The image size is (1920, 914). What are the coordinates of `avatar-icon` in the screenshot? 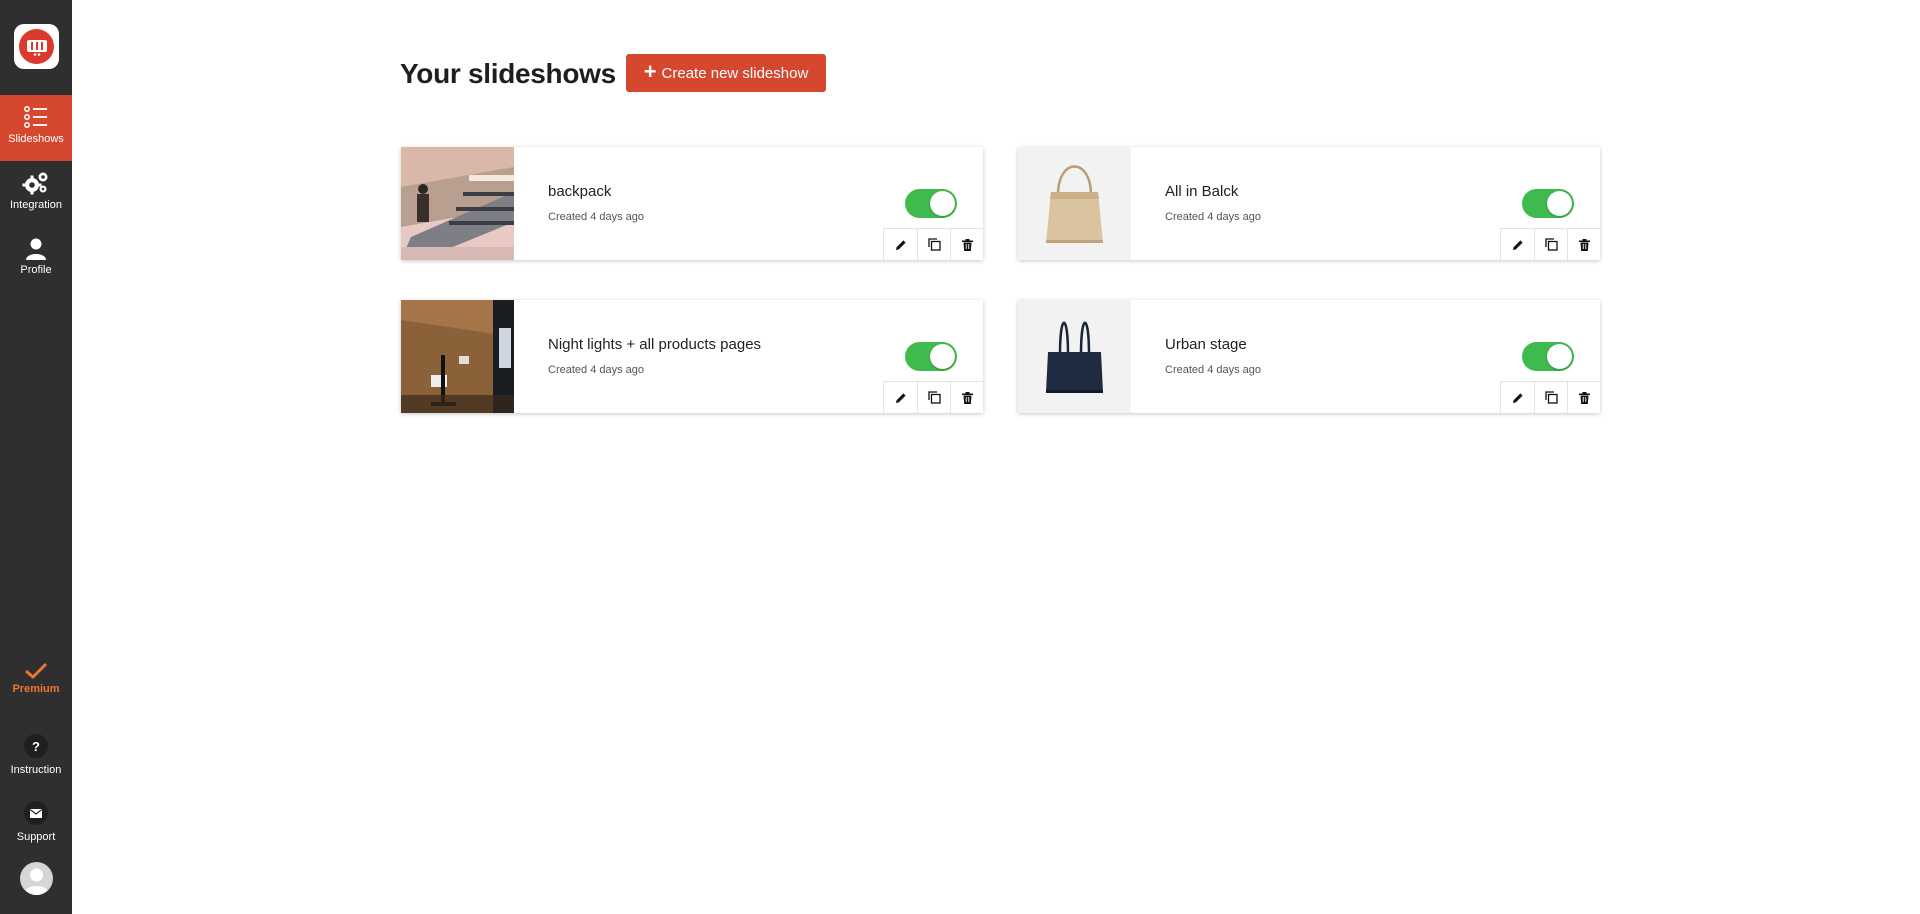 It's located at (36, 881).